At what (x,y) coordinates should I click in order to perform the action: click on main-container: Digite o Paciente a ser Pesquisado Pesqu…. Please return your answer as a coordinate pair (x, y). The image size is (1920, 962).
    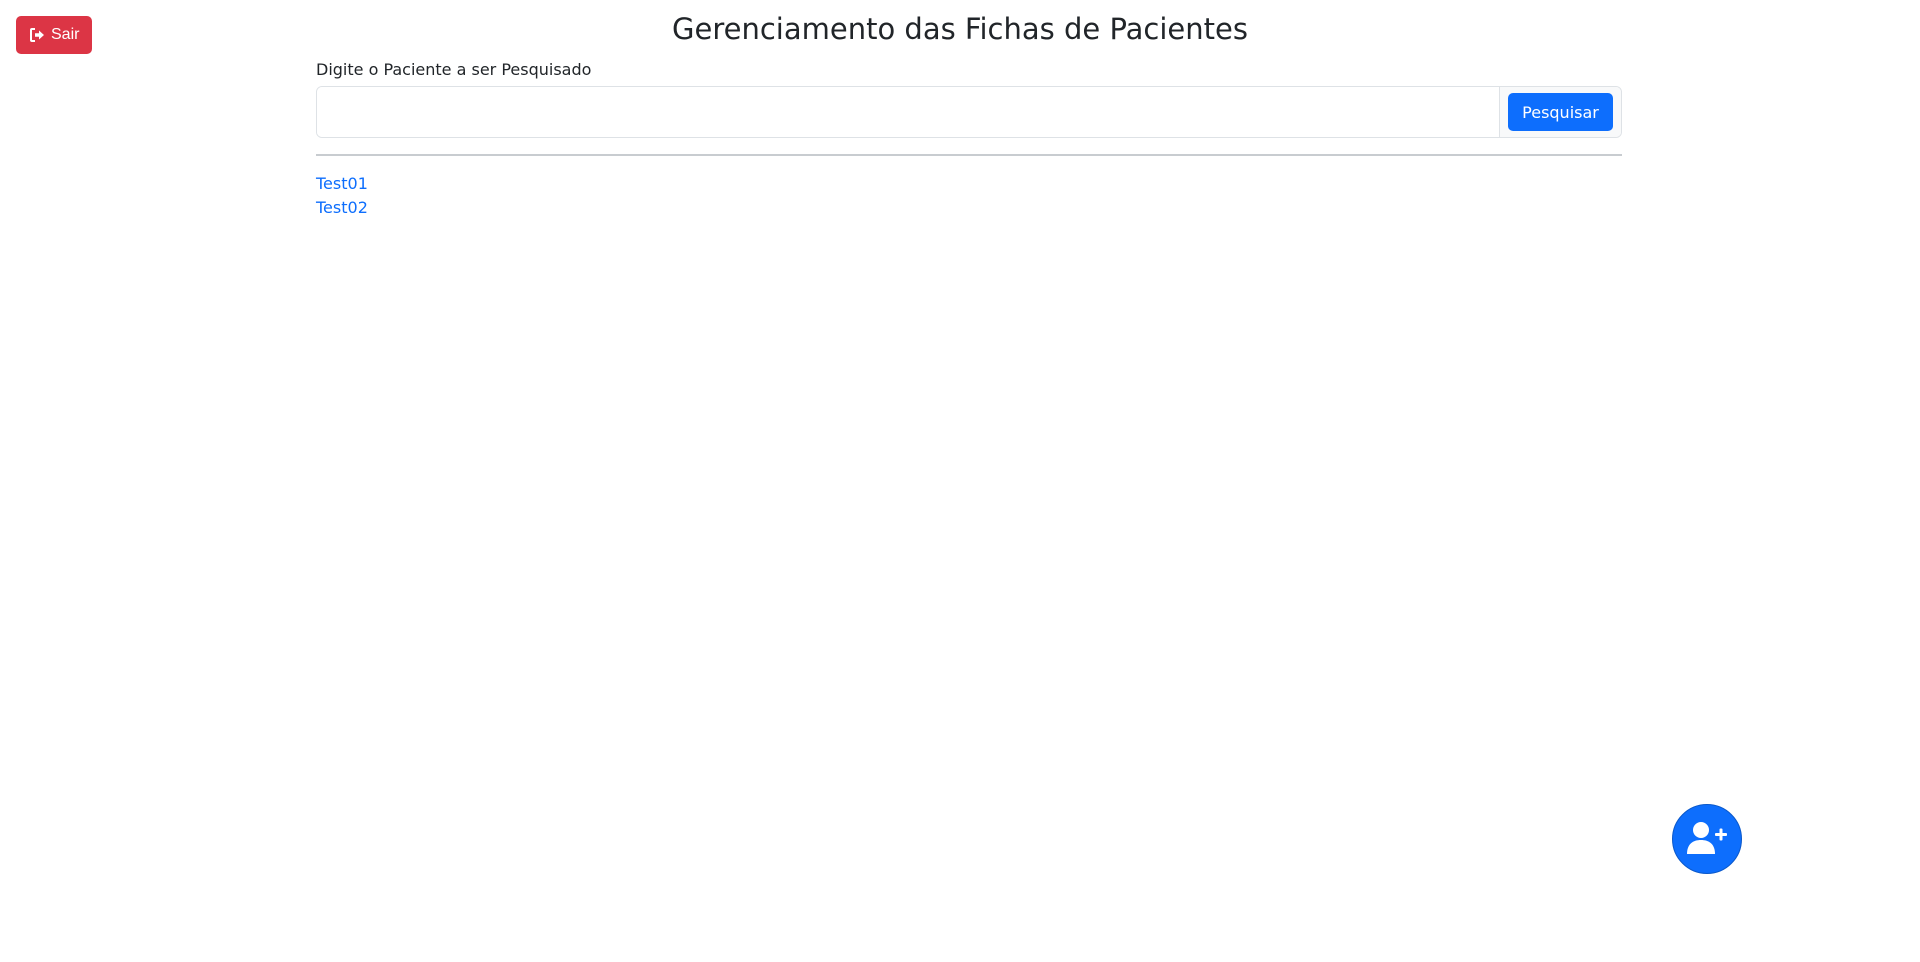
    Looking at the image, I should click on (969, 139).